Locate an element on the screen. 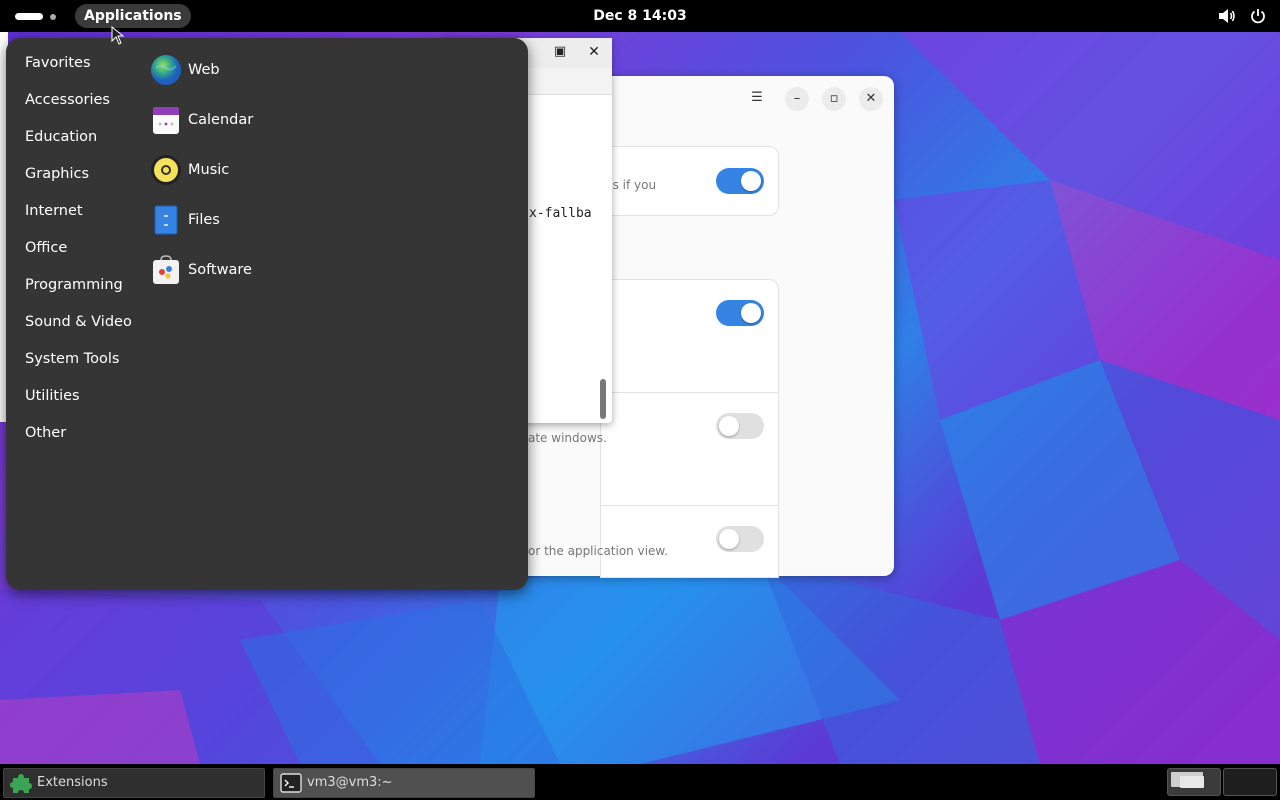 The height and width of the screenshot is (800, 1280). app-web: Web is located at coordinates (250, 70).